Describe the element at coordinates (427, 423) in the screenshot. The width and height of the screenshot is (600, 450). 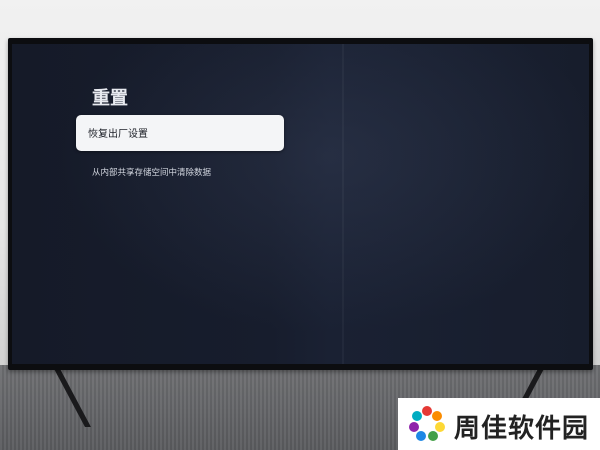
I see `pinwheel-logo-icon` at that location.